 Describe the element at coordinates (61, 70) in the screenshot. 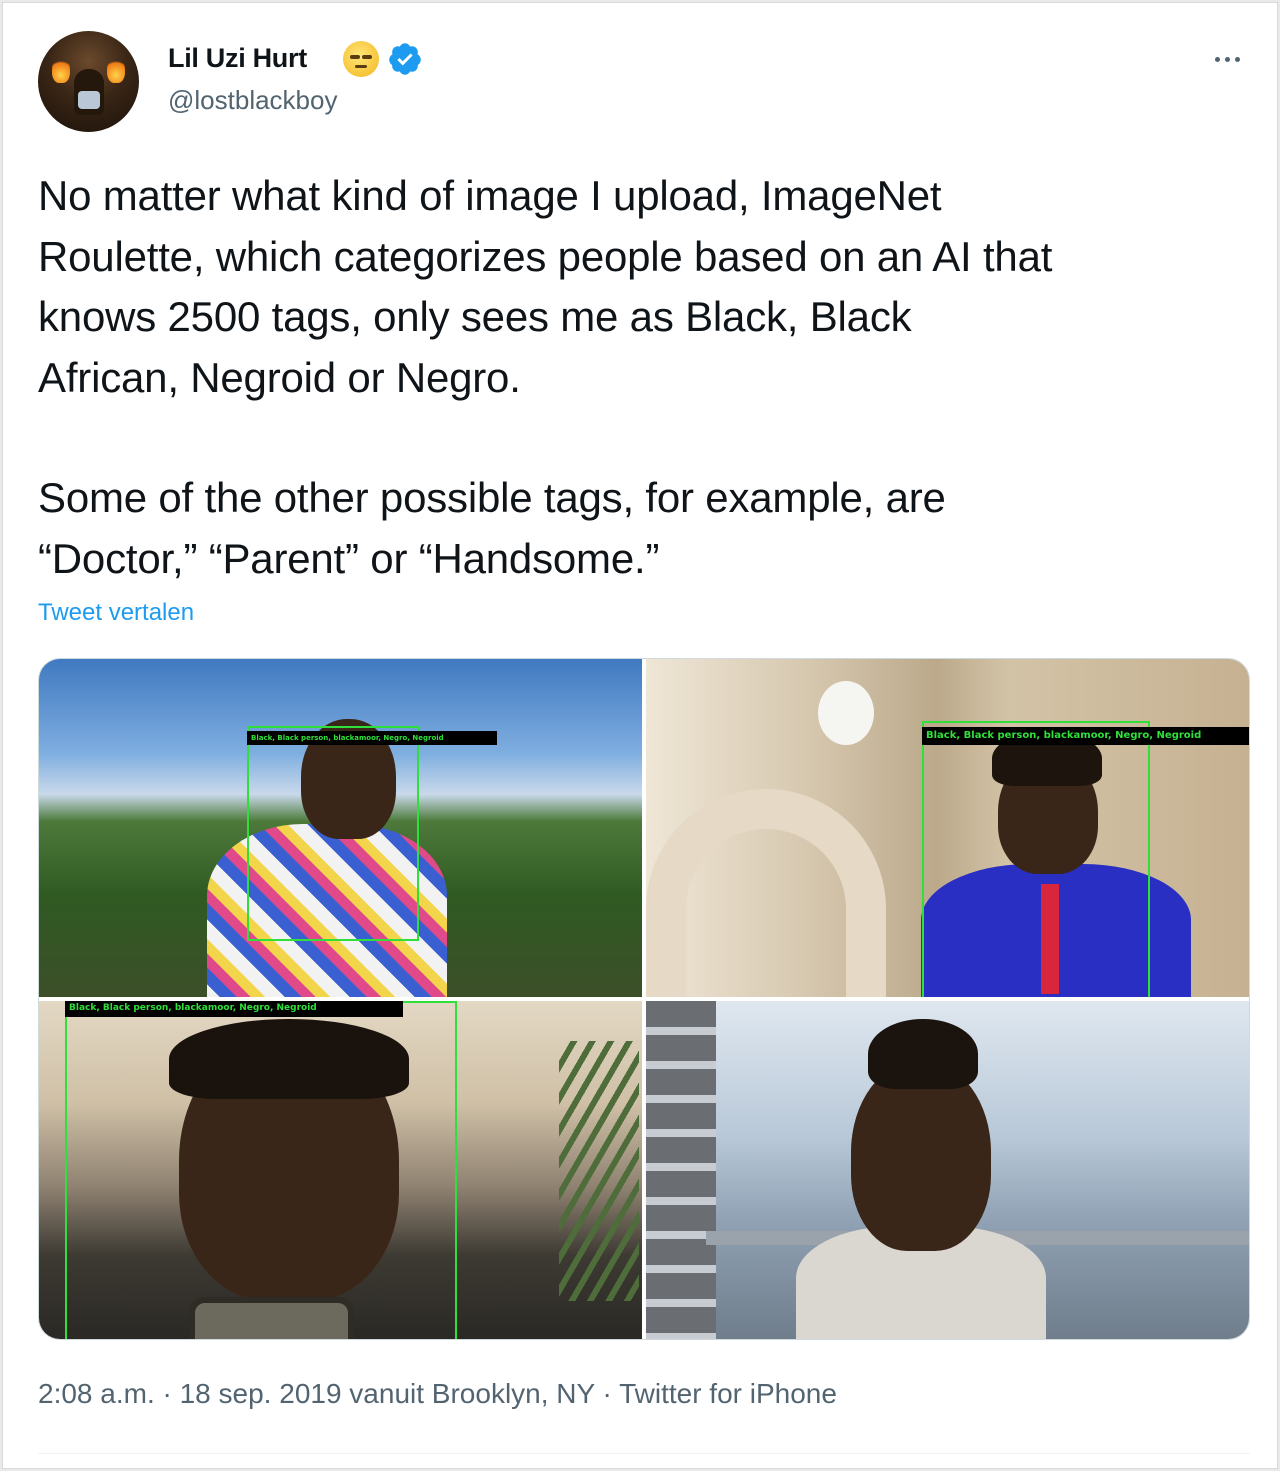

I see `flame-left` at that location.